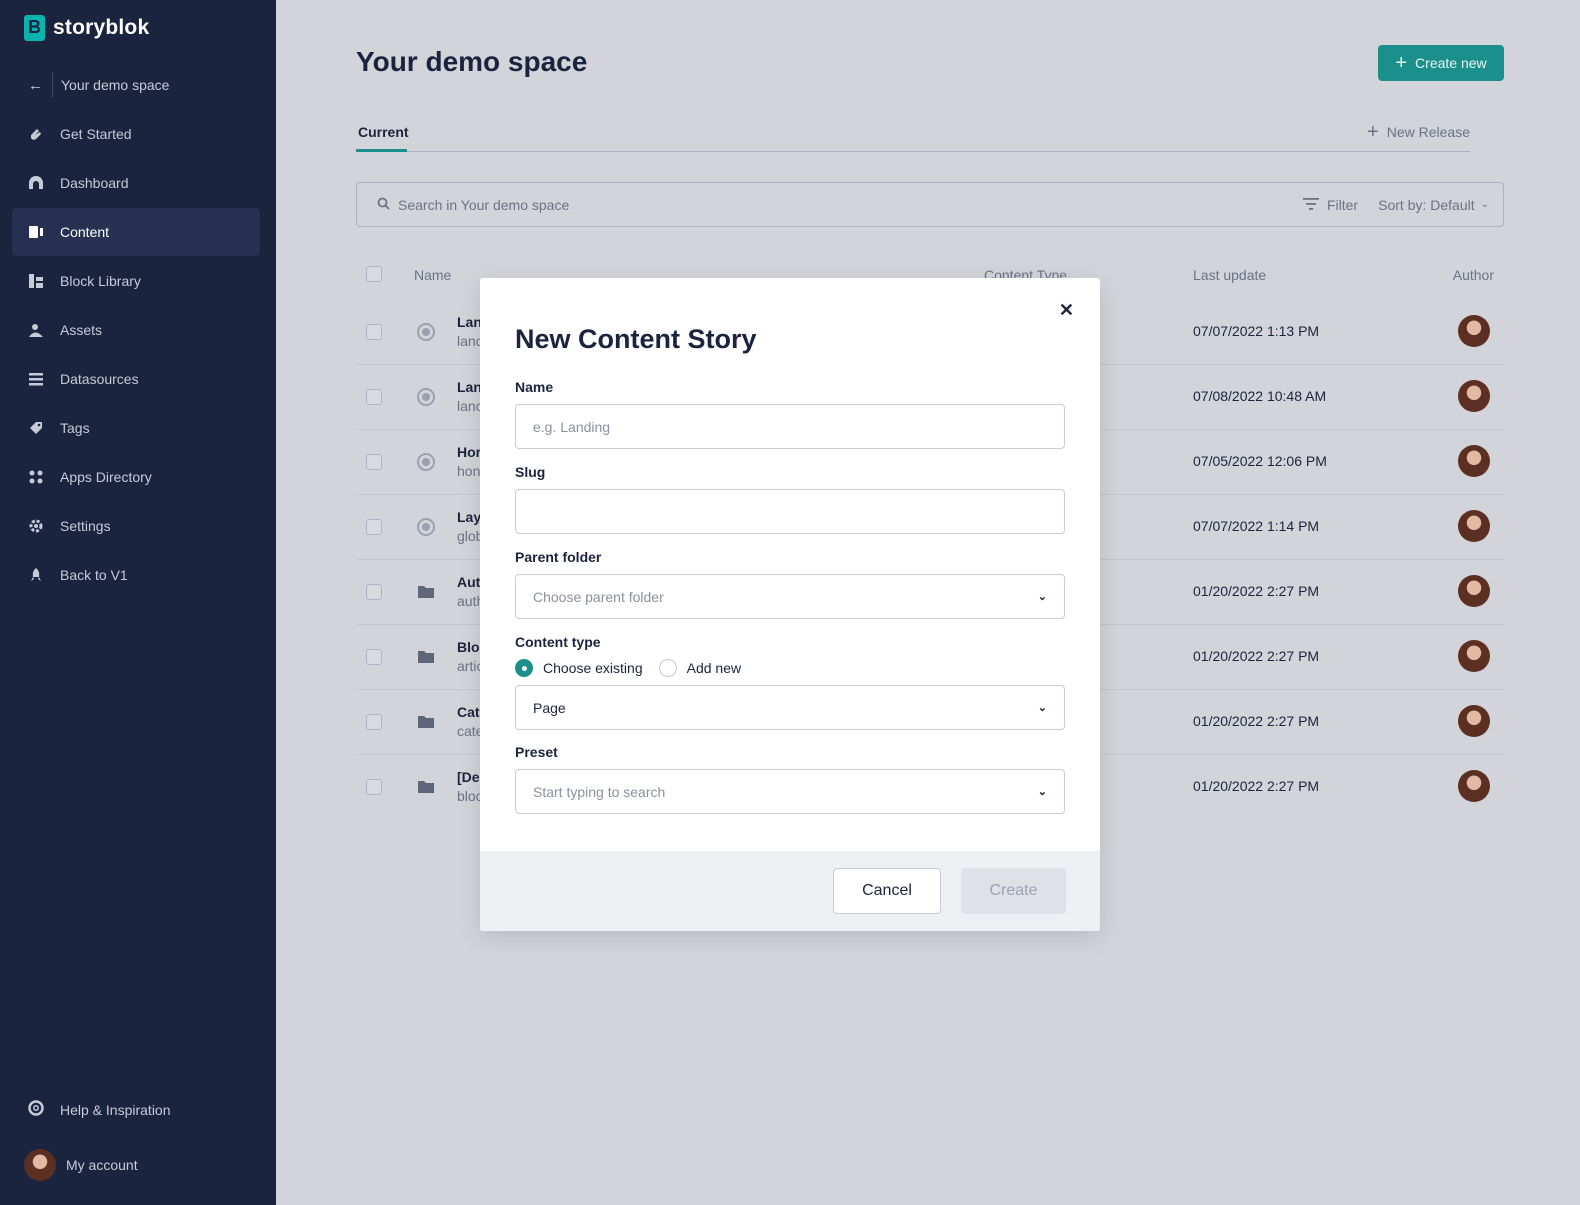 Image resolution: width=1580 pixels, height=1205 pixels. What do you see at coordinates (36, 379) in the screenshot?
I see `datasources-icon` at bounding box center [36, 379].